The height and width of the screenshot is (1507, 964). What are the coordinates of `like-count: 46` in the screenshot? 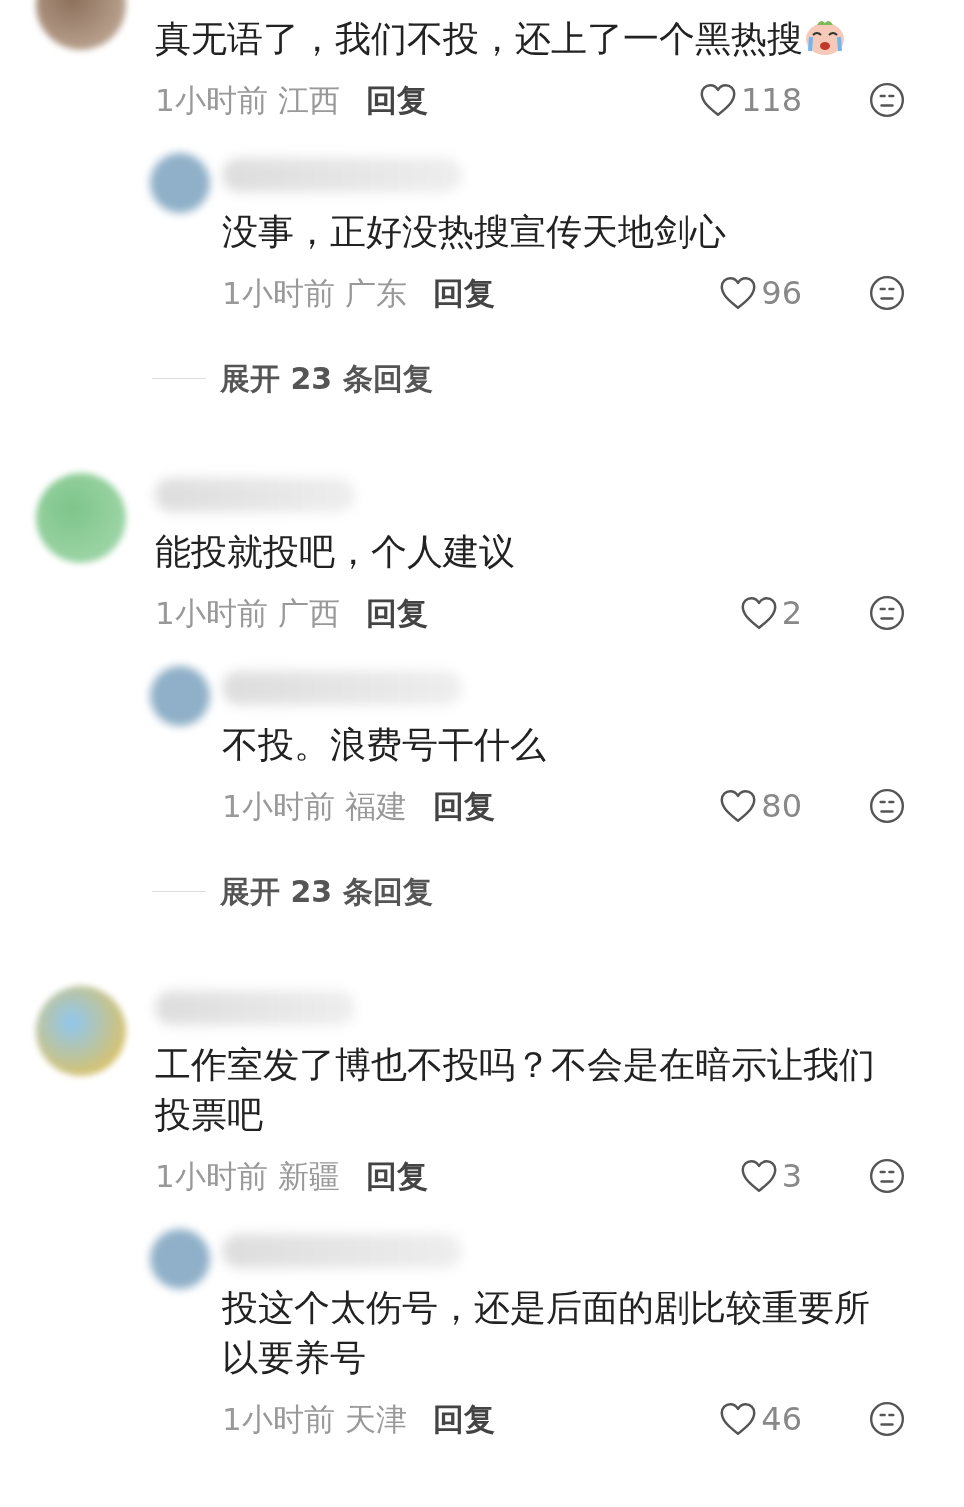 It's located at (781, 1419).